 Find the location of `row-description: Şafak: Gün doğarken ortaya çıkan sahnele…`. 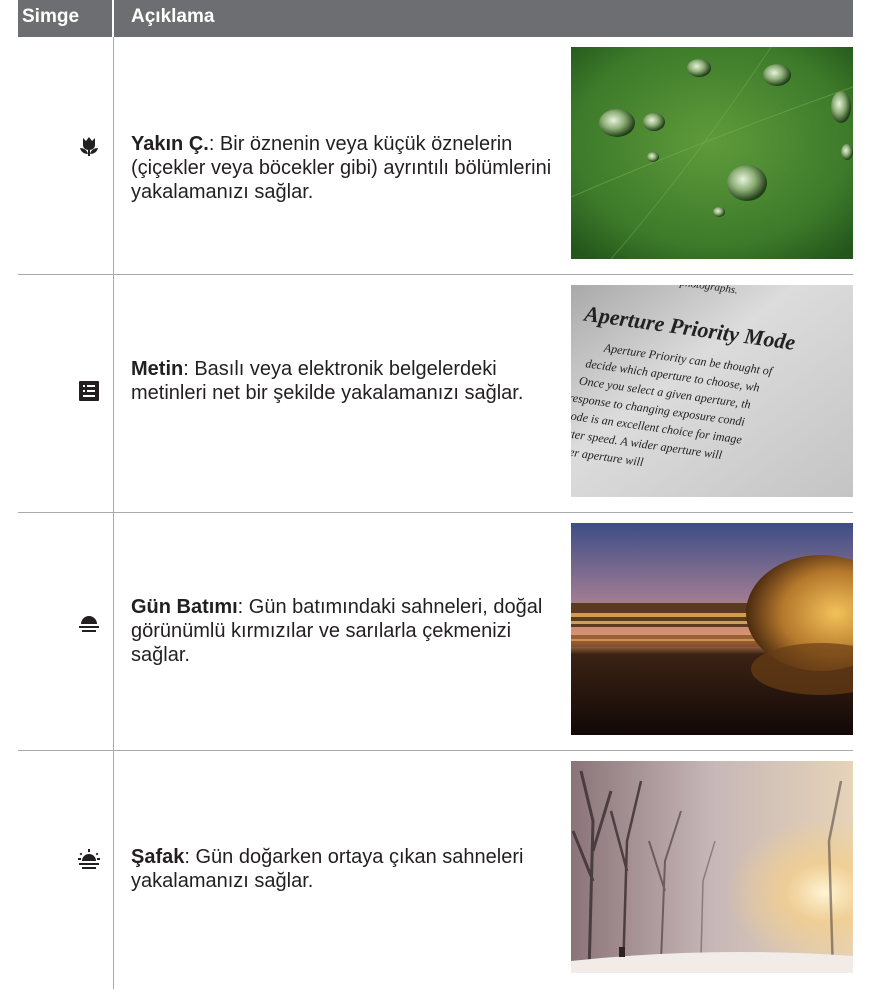

row-description: Şafak: Gün doğarken ortaya çıkan sahnele… is located at coordinates (346, 869).